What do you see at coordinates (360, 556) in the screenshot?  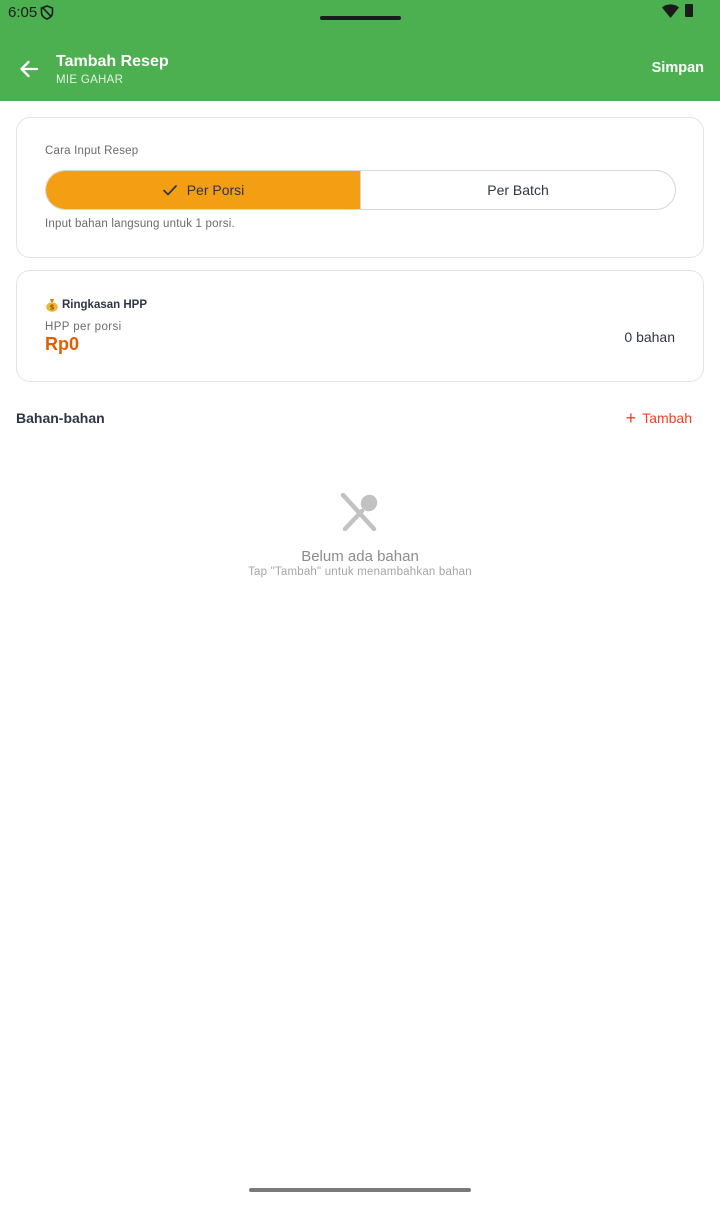 I see `empty-state-title: Belum ada bahan` at bounding box center [360, 556].